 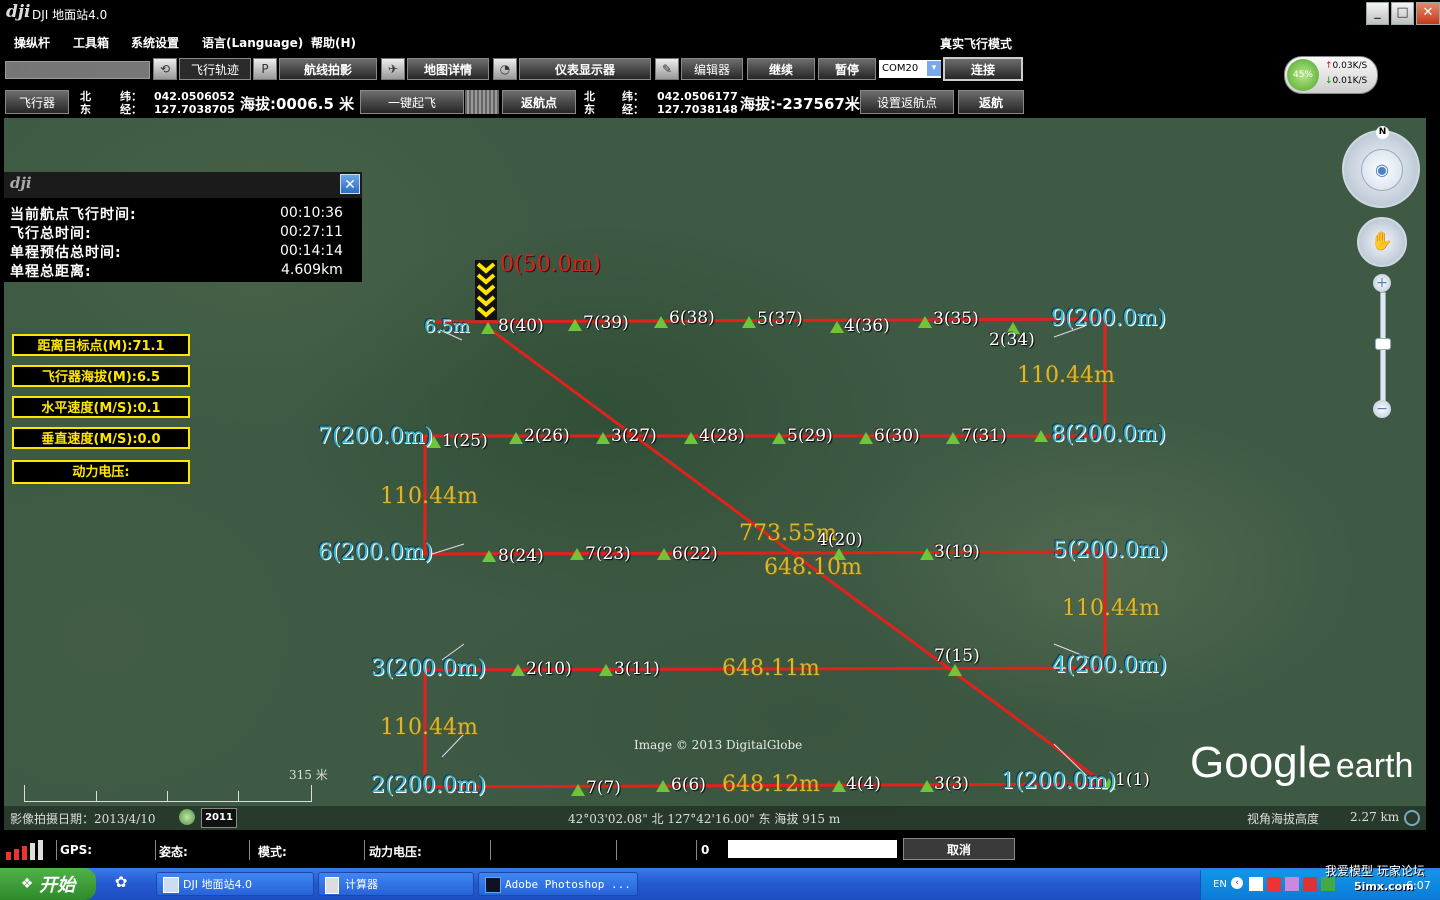 I want to click on hand-icon: ✋, so click(x=1382, y=241).